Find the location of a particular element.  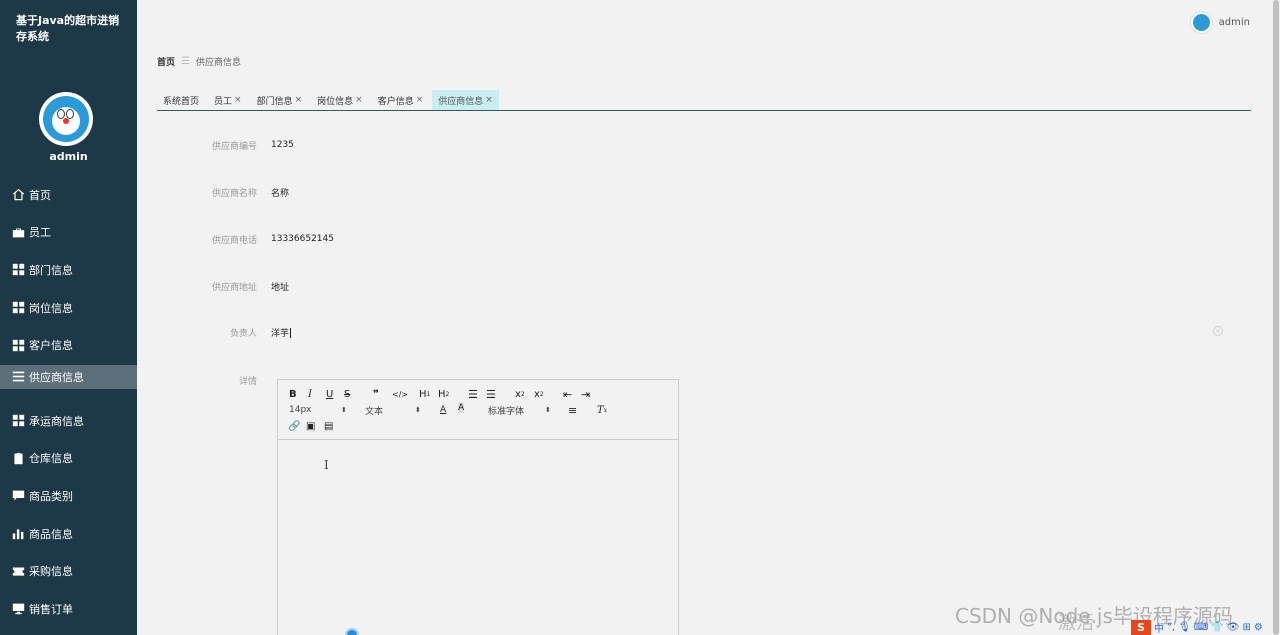

sidebar-item-position: 岗位信息 is located at coordinates (68, 308).